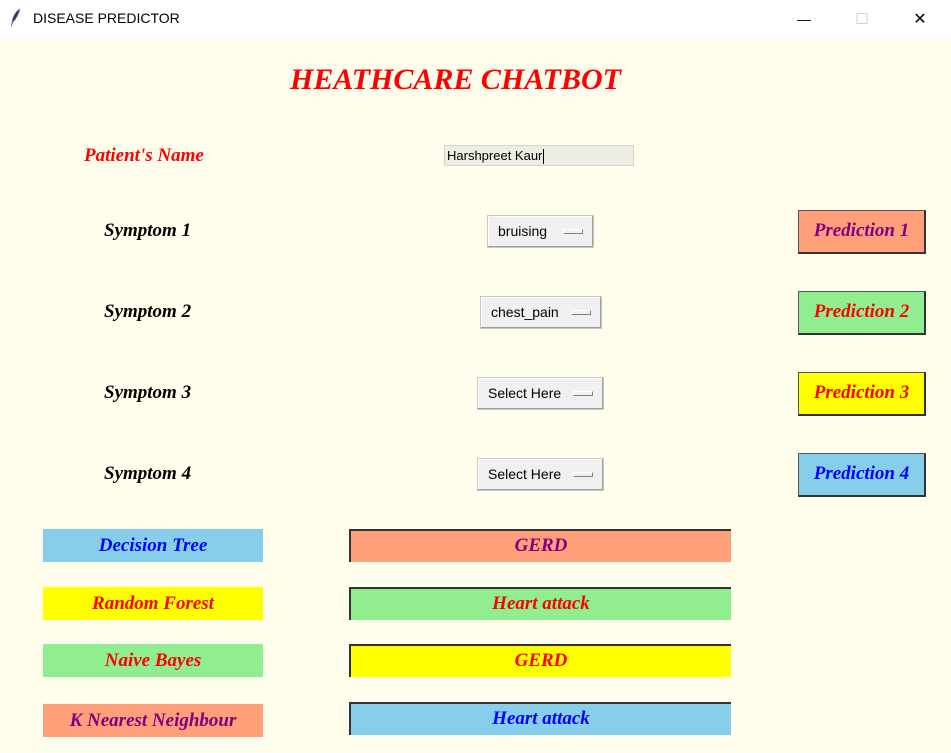  I want to click on algorithm-label-naive-bayes: Naive Bayes, so click(153, 660).